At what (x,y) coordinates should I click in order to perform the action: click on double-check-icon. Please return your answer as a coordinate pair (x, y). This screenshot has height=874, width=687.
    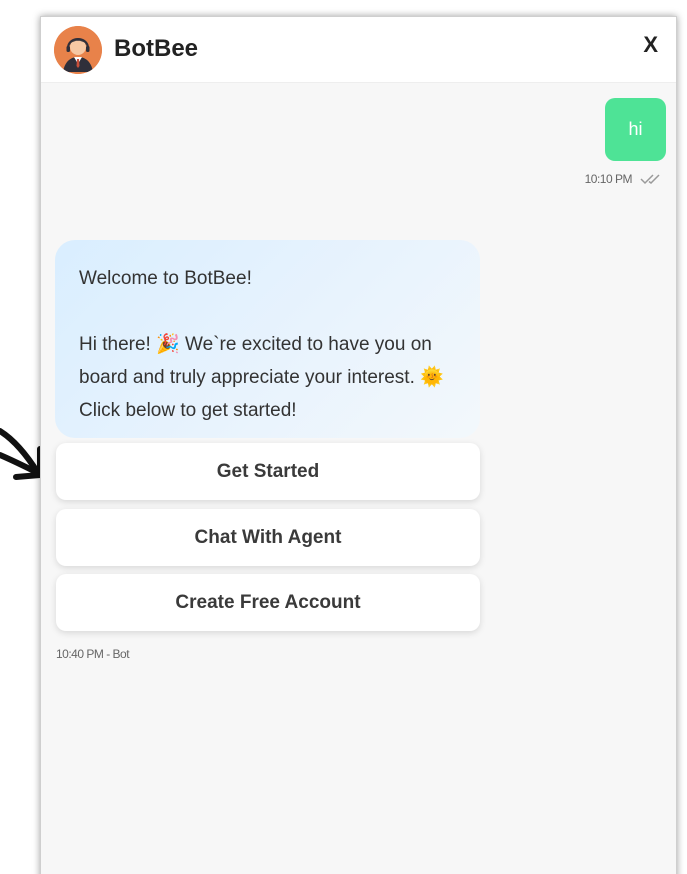
    Looking at the image, I should click on (650, 179).